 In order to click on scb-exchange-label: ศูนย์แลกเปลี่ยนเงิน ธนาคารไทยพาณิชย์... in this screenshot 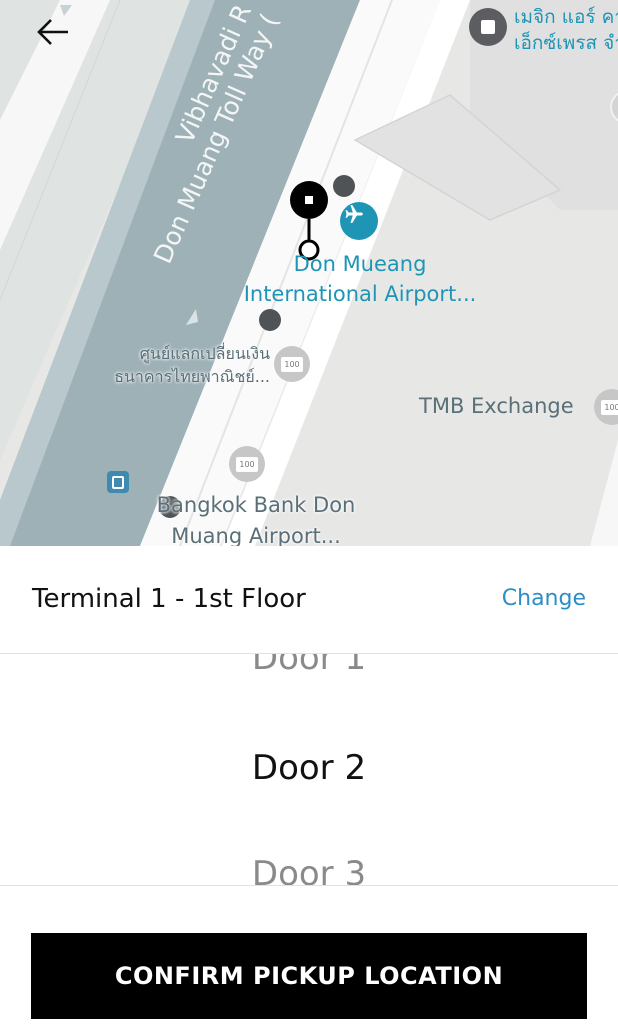, I will do `click(172, 365)`.